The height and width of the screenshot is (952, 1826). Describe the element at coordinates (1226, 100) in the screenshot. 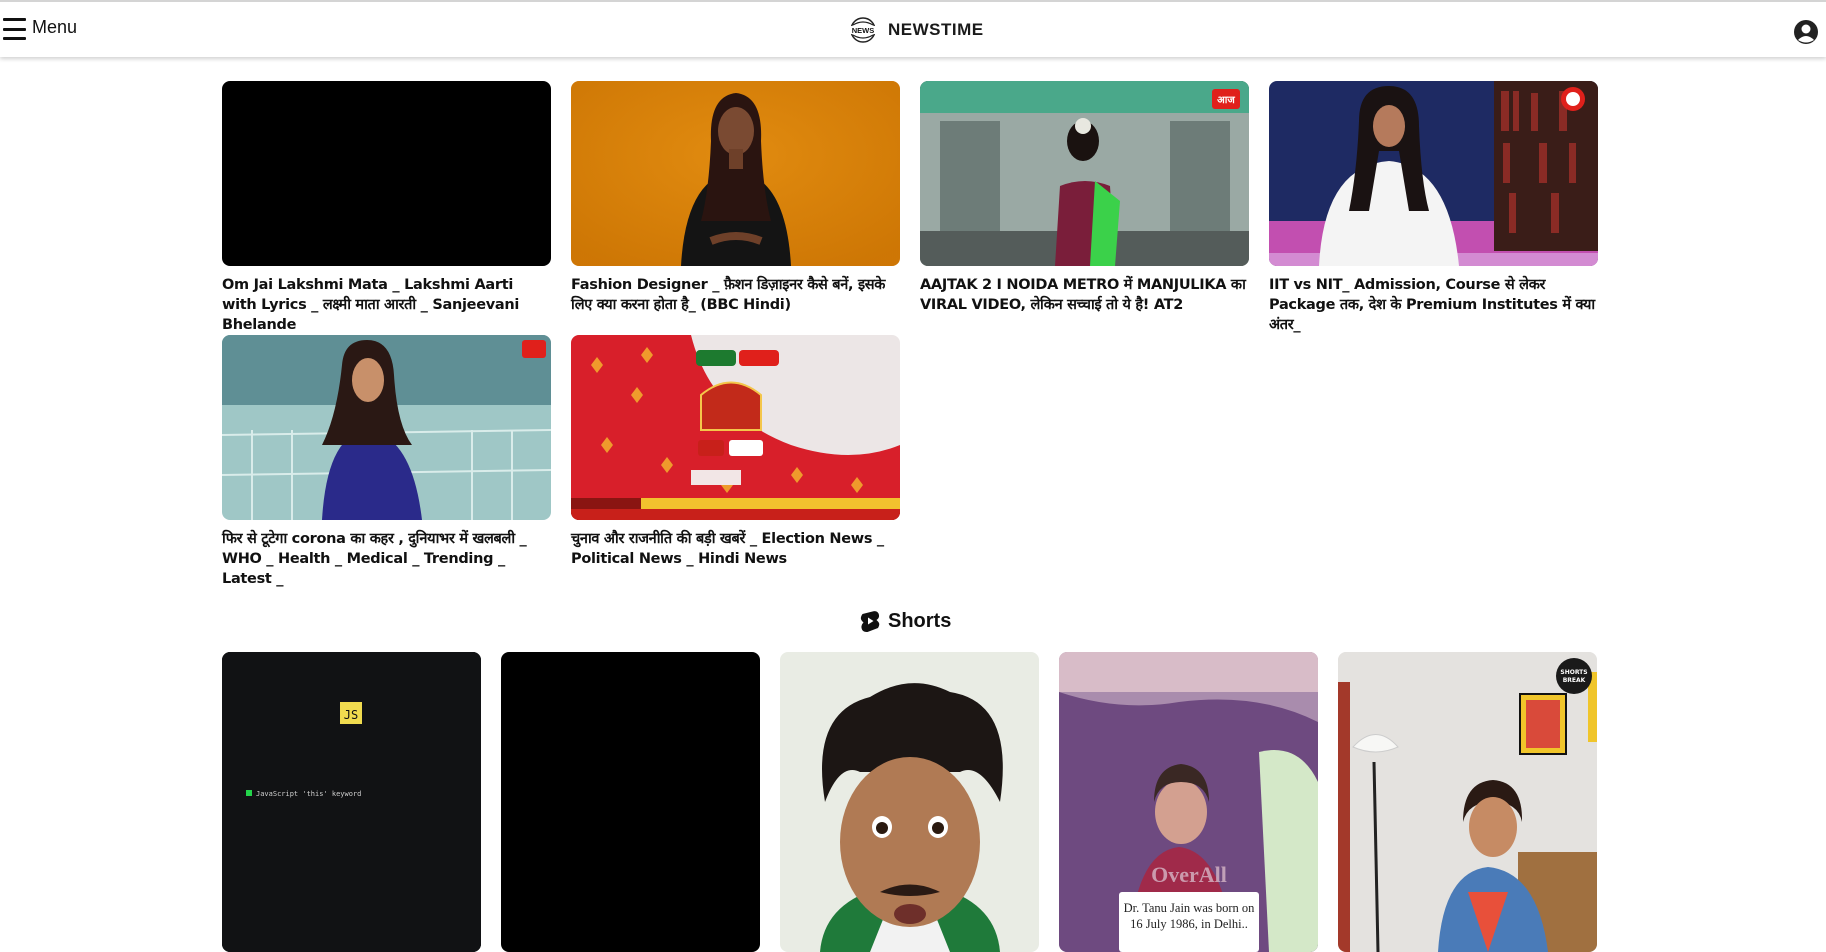

I see `svg-text: आज` at that location.